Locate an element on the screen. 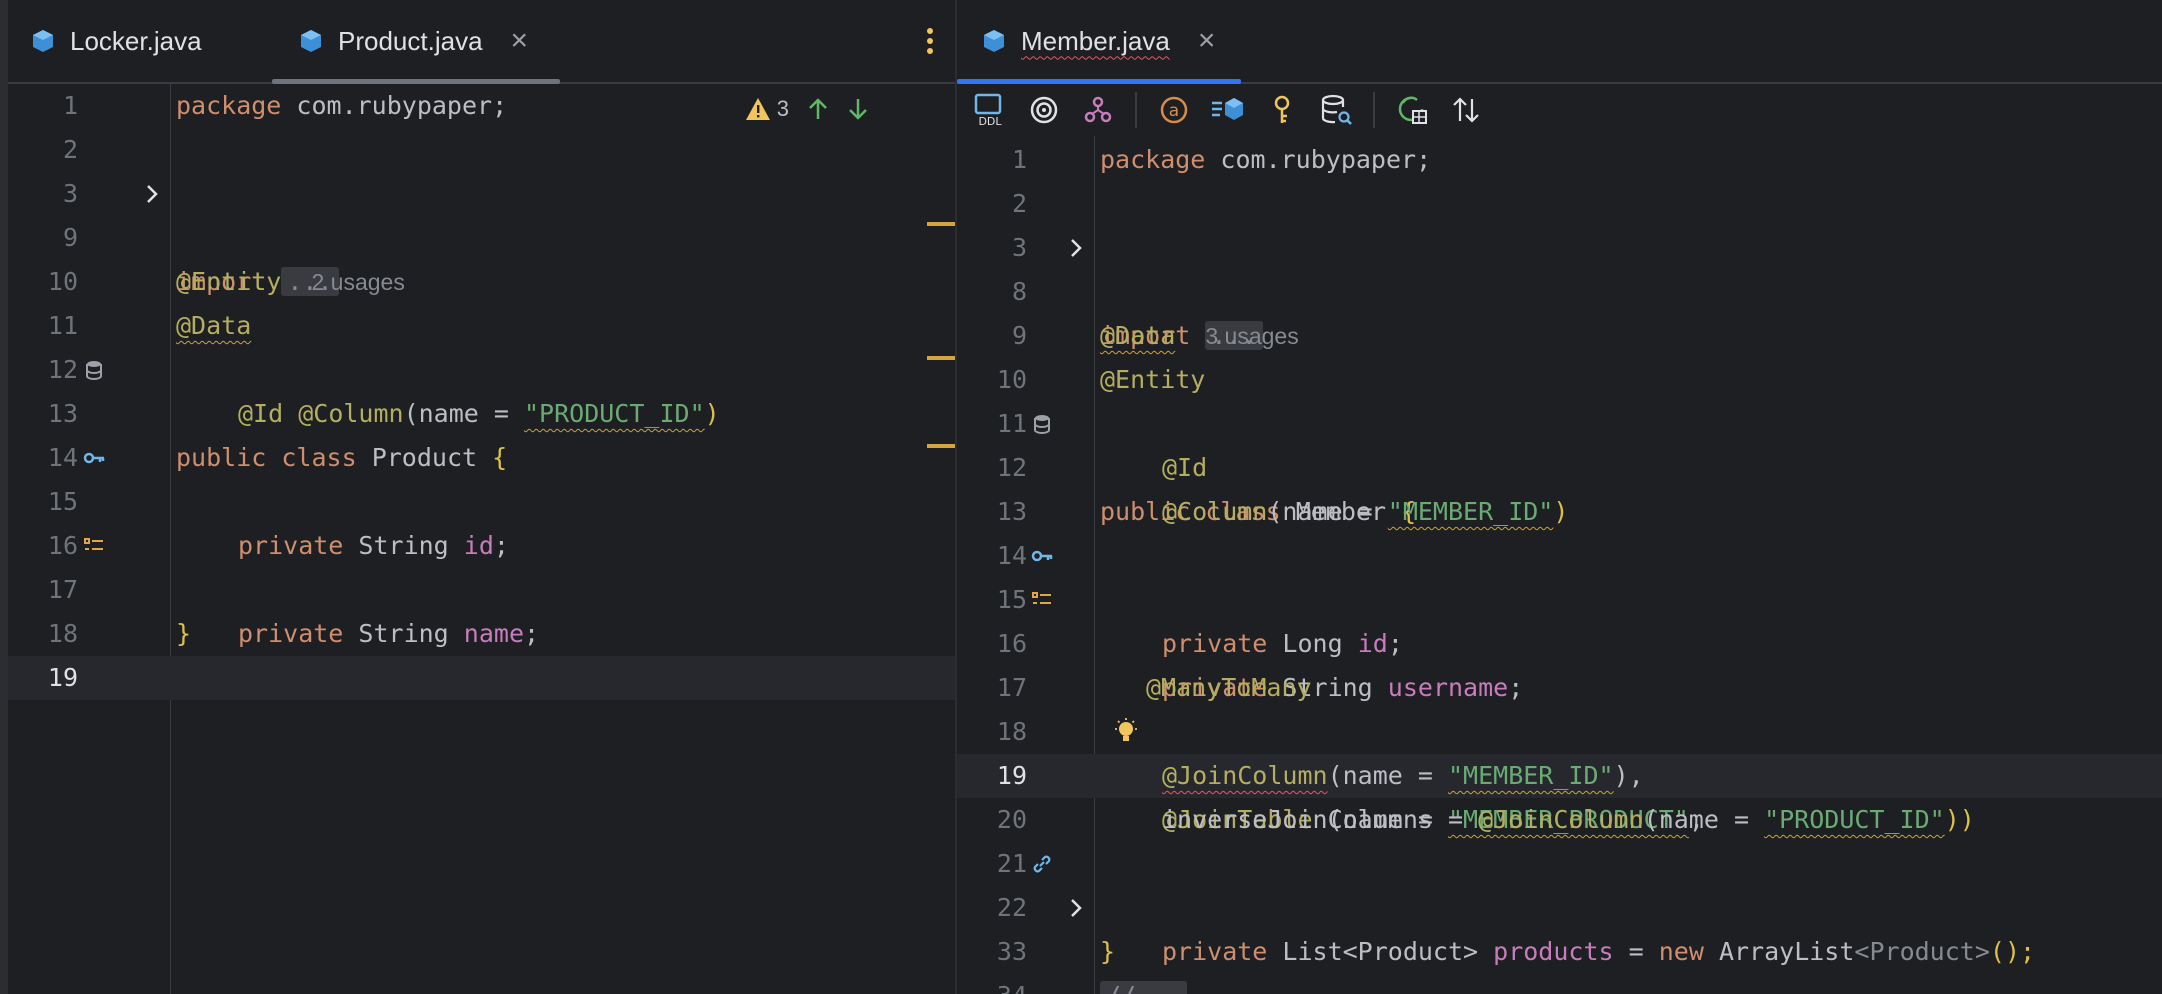 This screenshot has height=994, width=2162. line-number: 33 is located at coordinates (1011, 951).